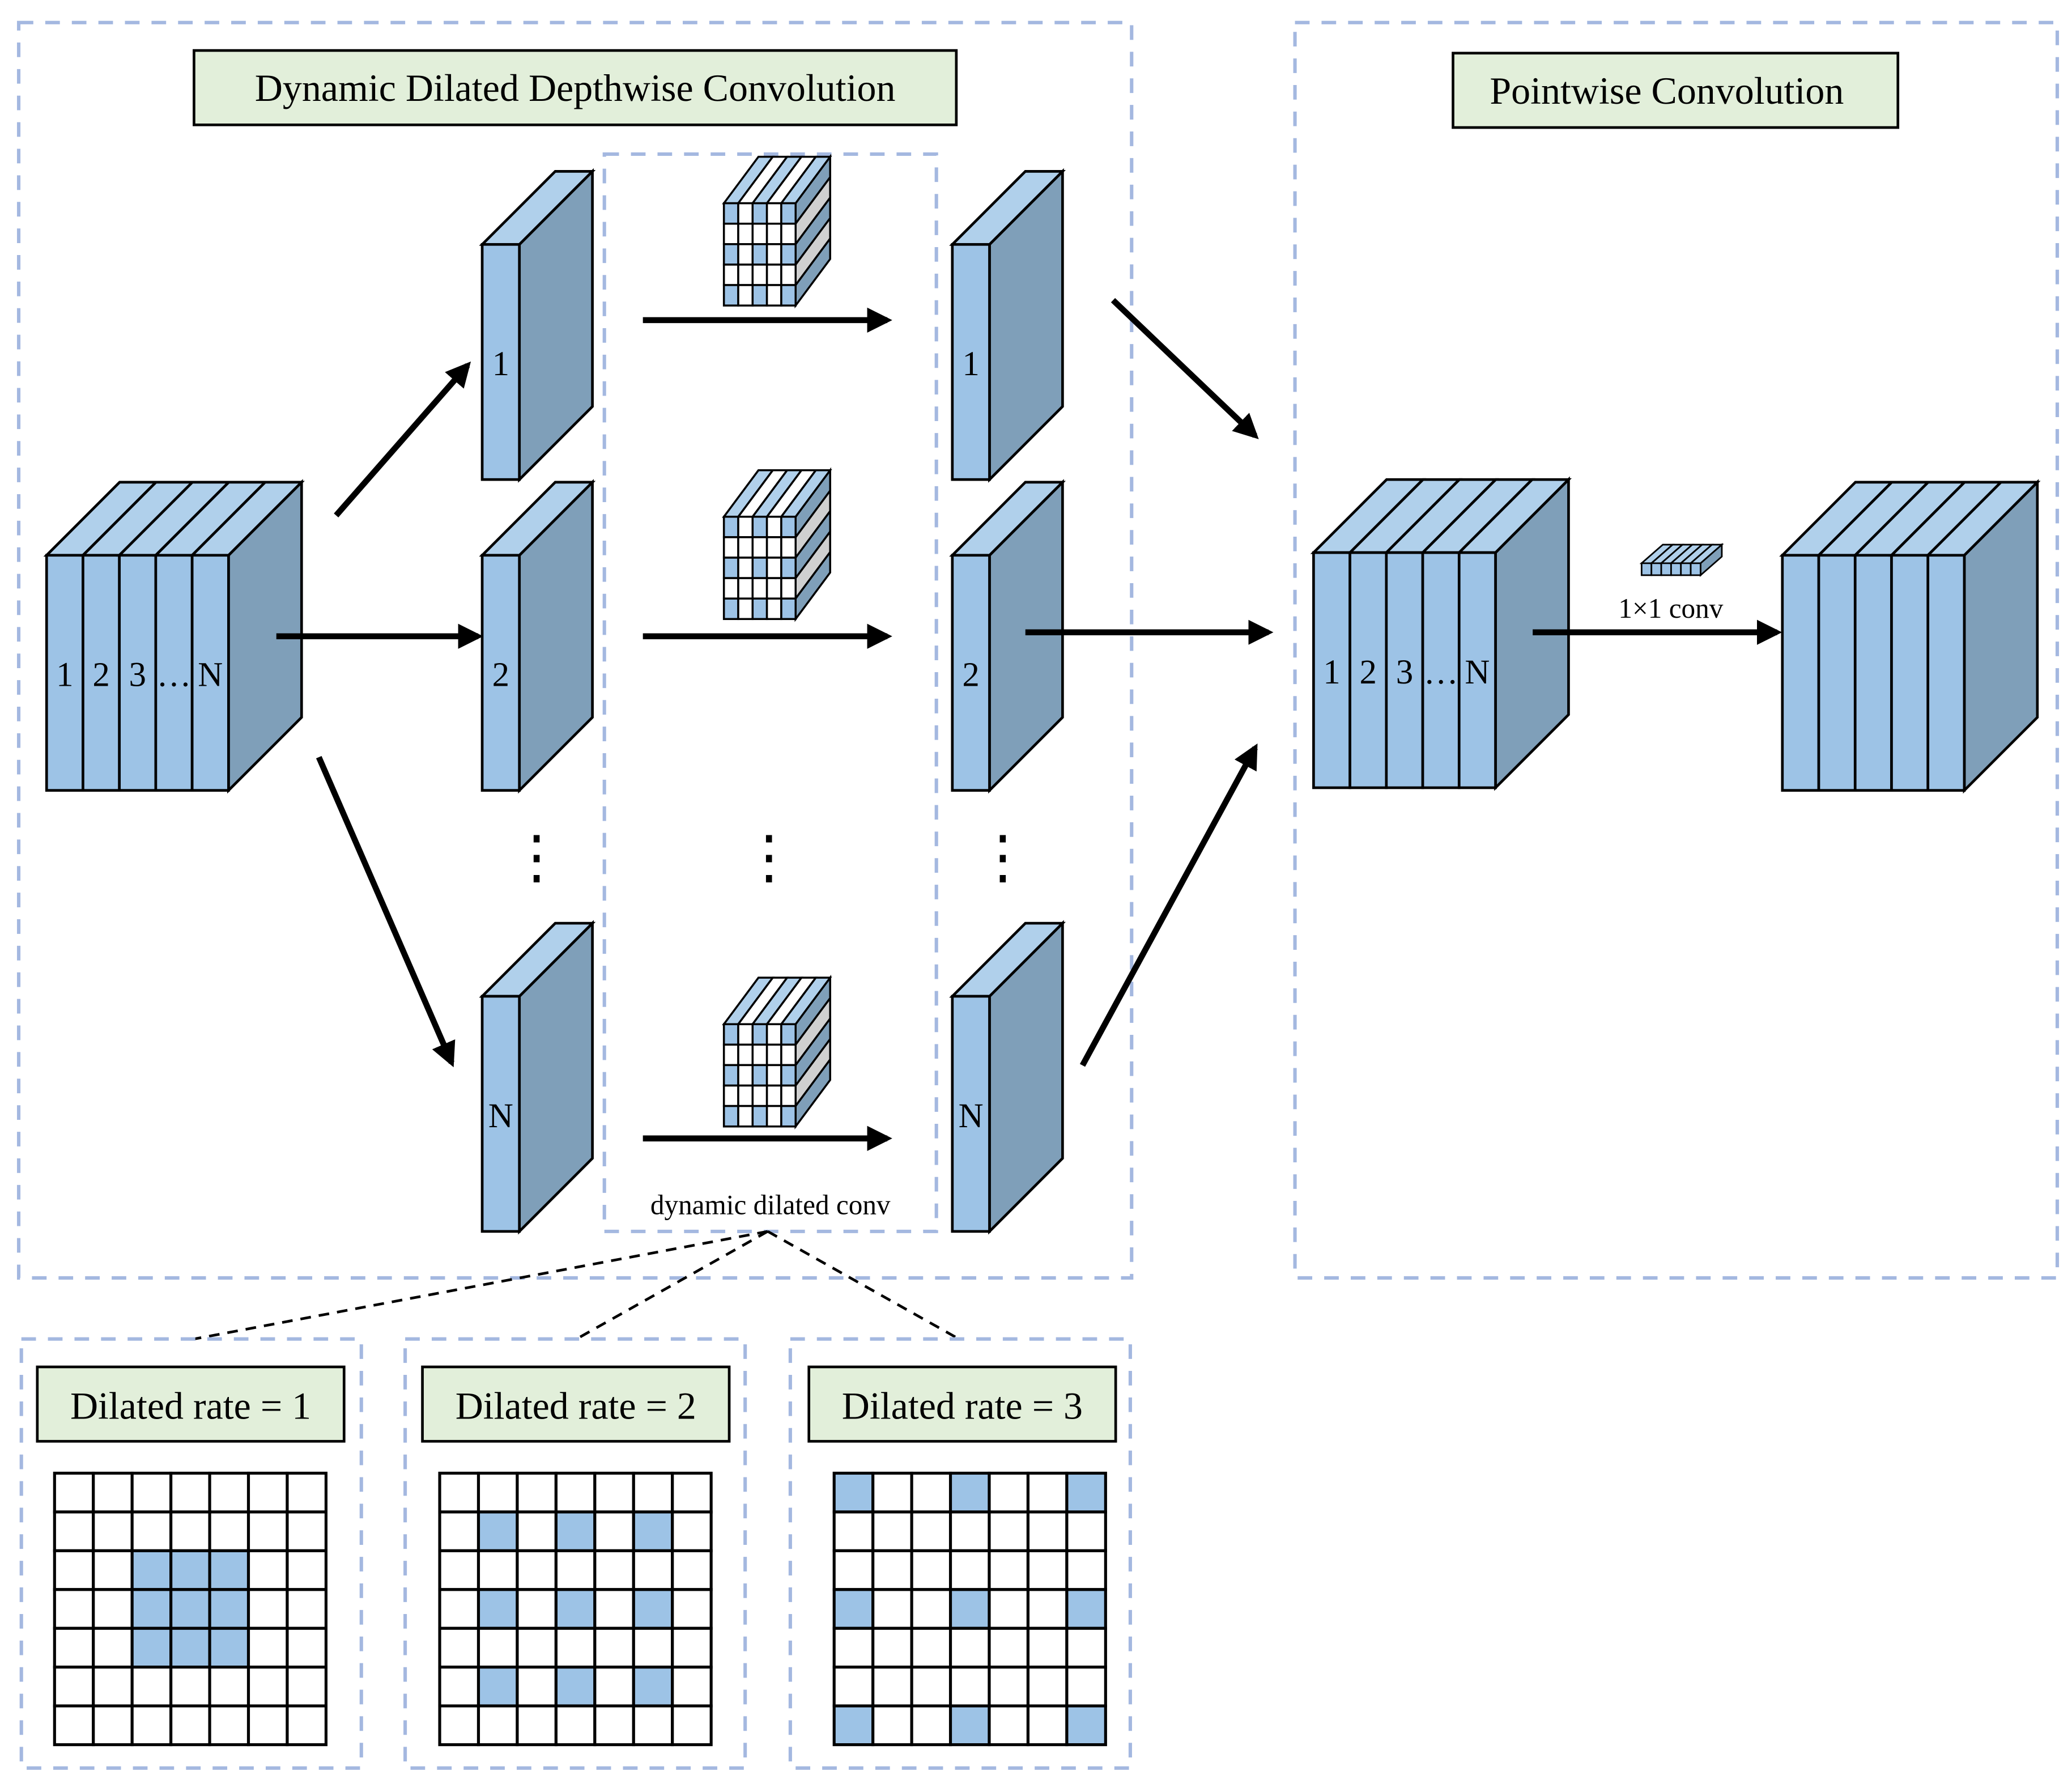 This screenshot has width=2072, height=1788. What do you see at coordinates (972, 1116) in the screenshot?
I see `output-slab-3-label: N` at bounding box center [972, 1116].